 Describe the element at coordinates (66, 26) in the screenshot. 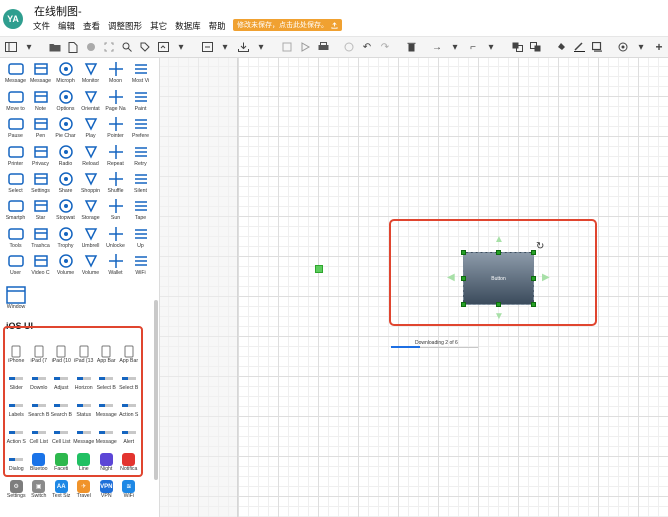

I see `menu-edit: 编辑` at that location.